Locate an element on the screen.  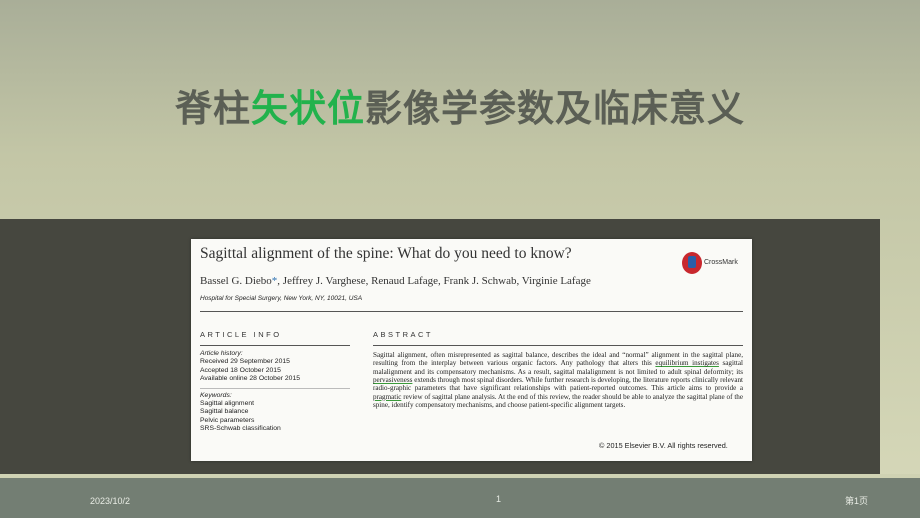
slide-title: 脊柱矢状位影像学参数及临床意义 is located at coordinates (460, 105).